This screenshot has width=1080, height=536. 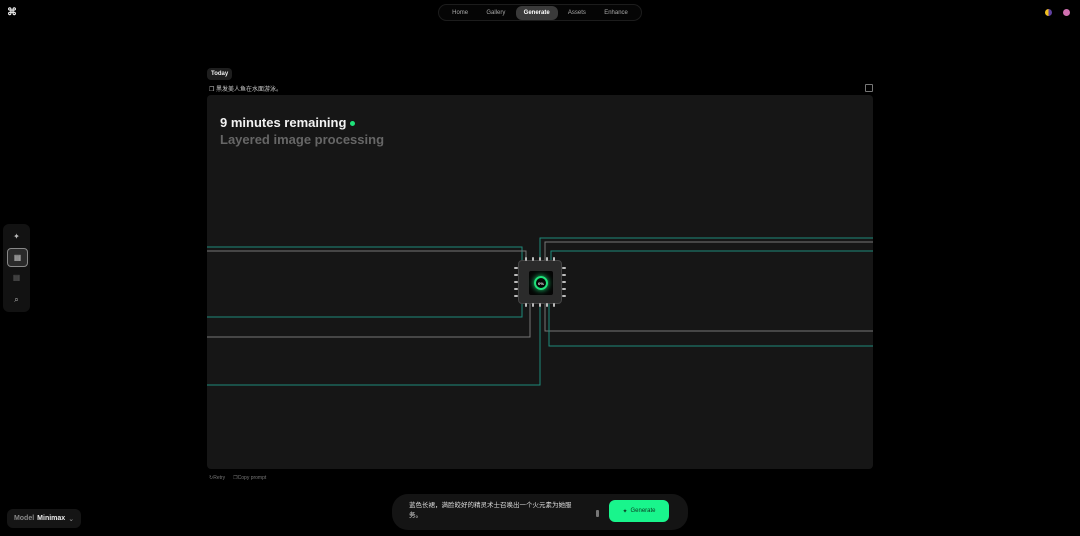 I want to click on copy-icon: ❐, so click(x=213, y=90).